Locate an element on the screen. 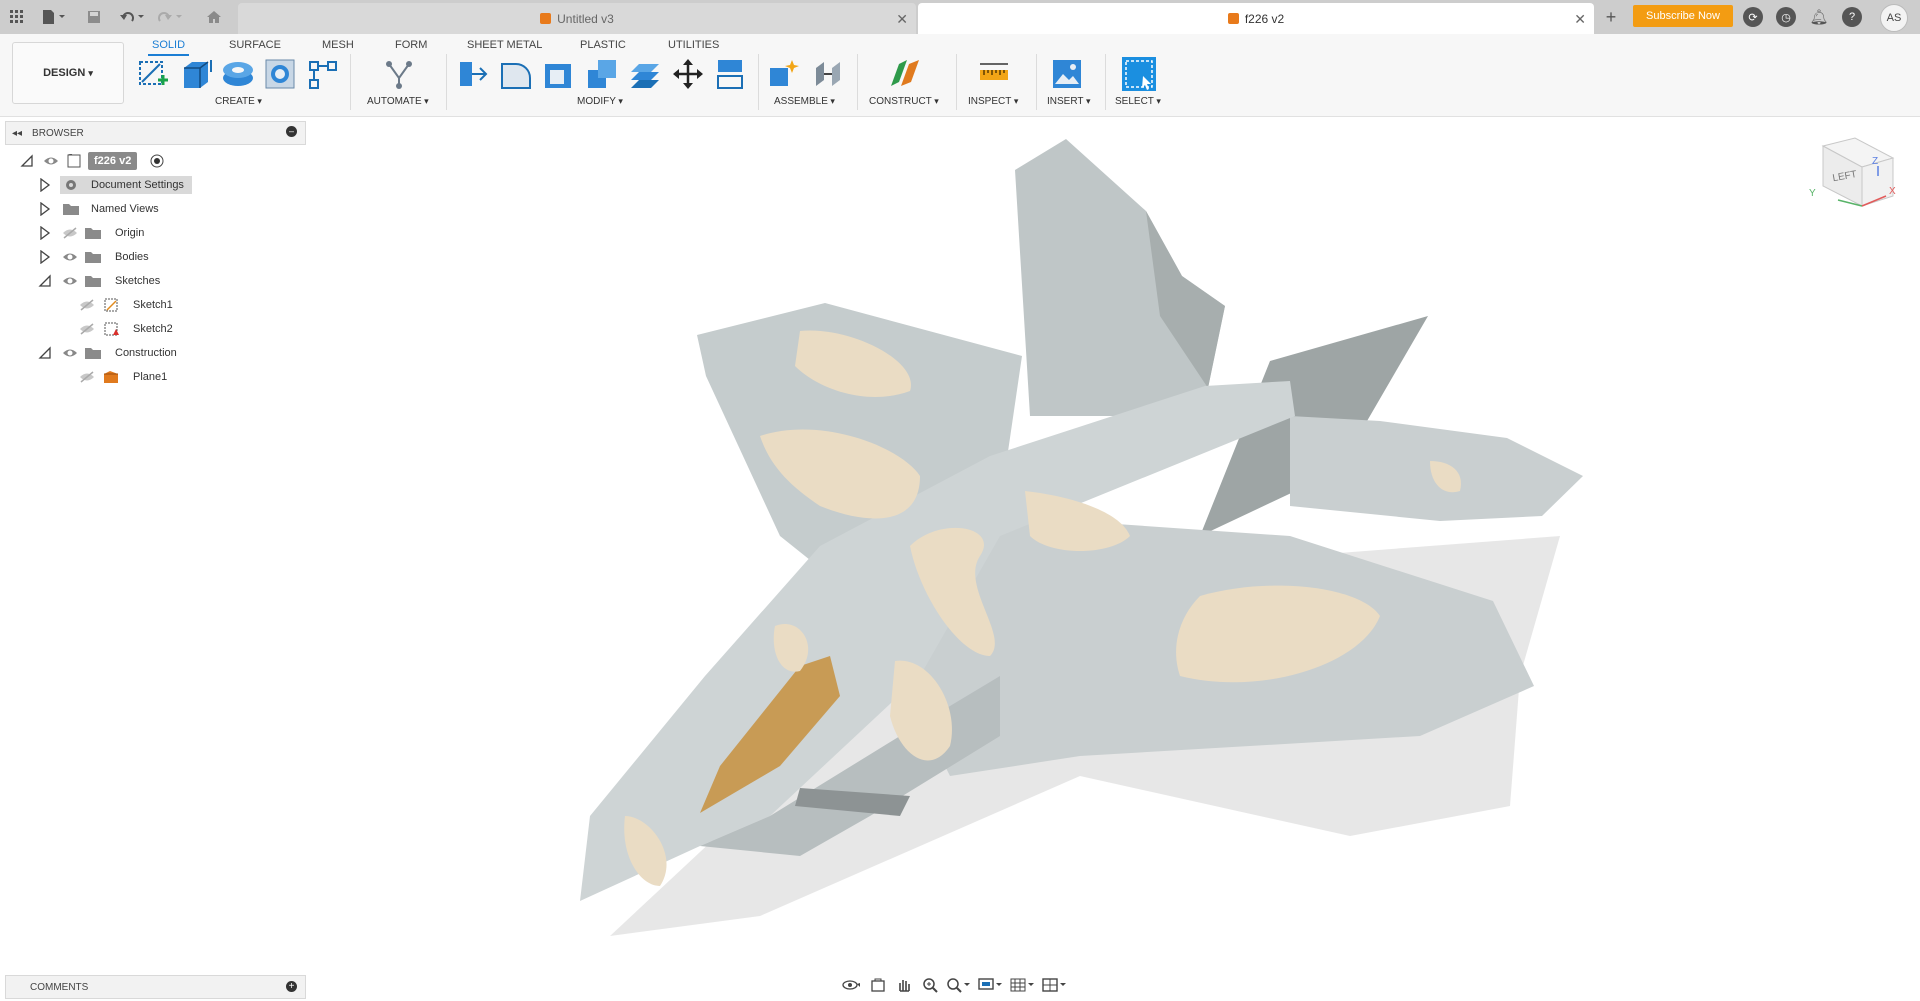 The width and height of the screenshot is (1920, 1001). workspace-label: DESIGN is located at coordinates (64, 73).